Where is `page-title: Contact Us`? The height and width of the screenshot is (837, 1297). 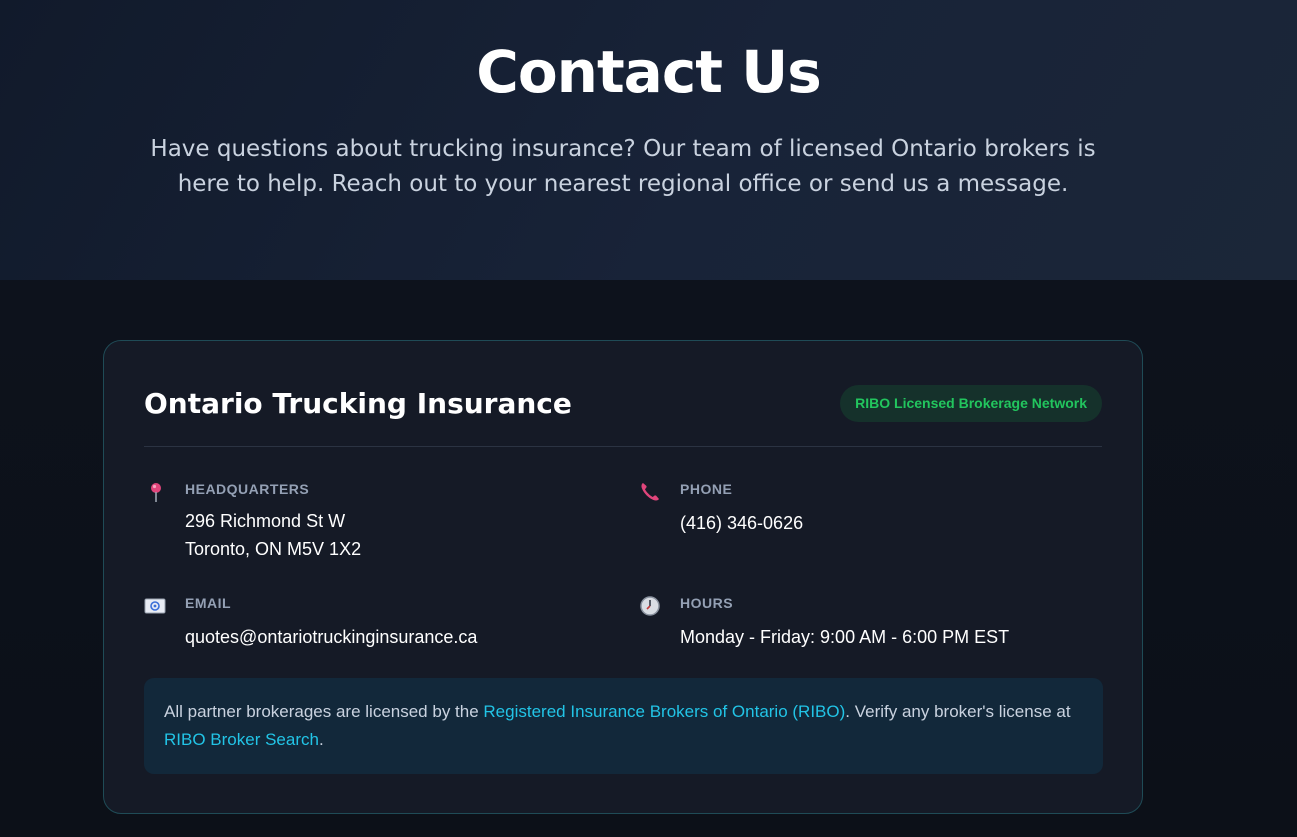
page-title: Contact Us is located at coordinates (649, 72).